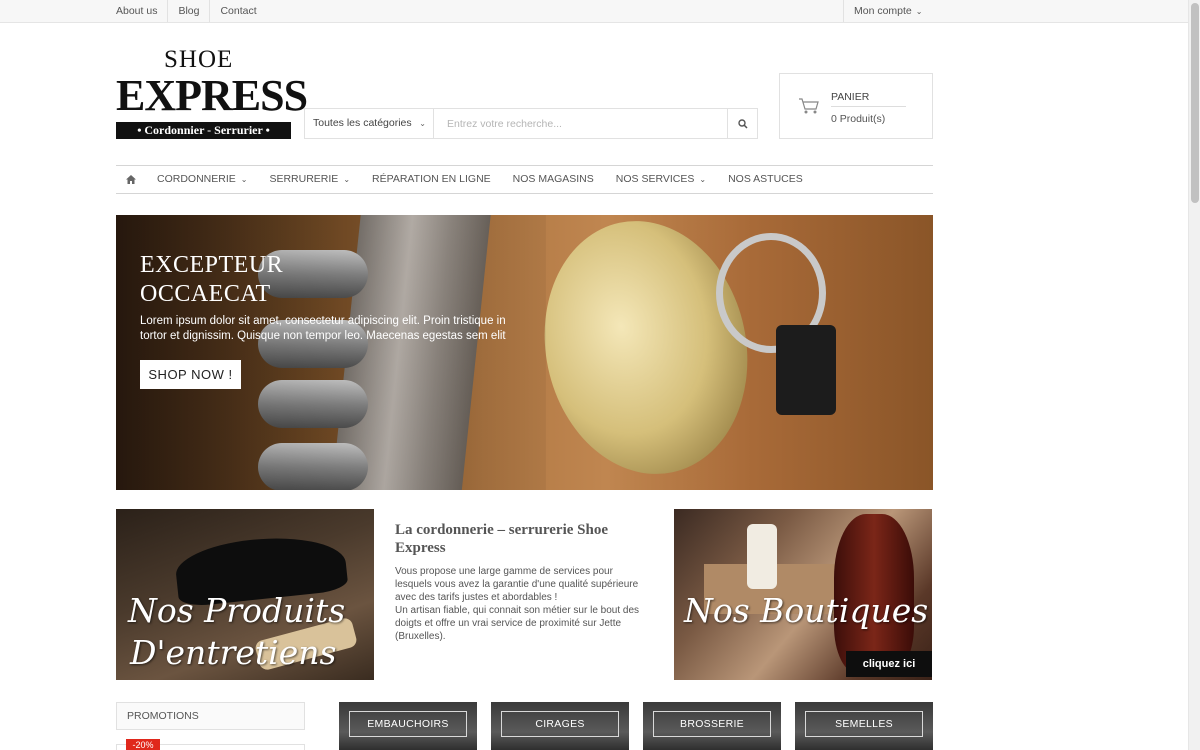 This screenshot has height=750, width=1200. I want to click on promo-products-line1: Nos Produits, so click(237, 610).